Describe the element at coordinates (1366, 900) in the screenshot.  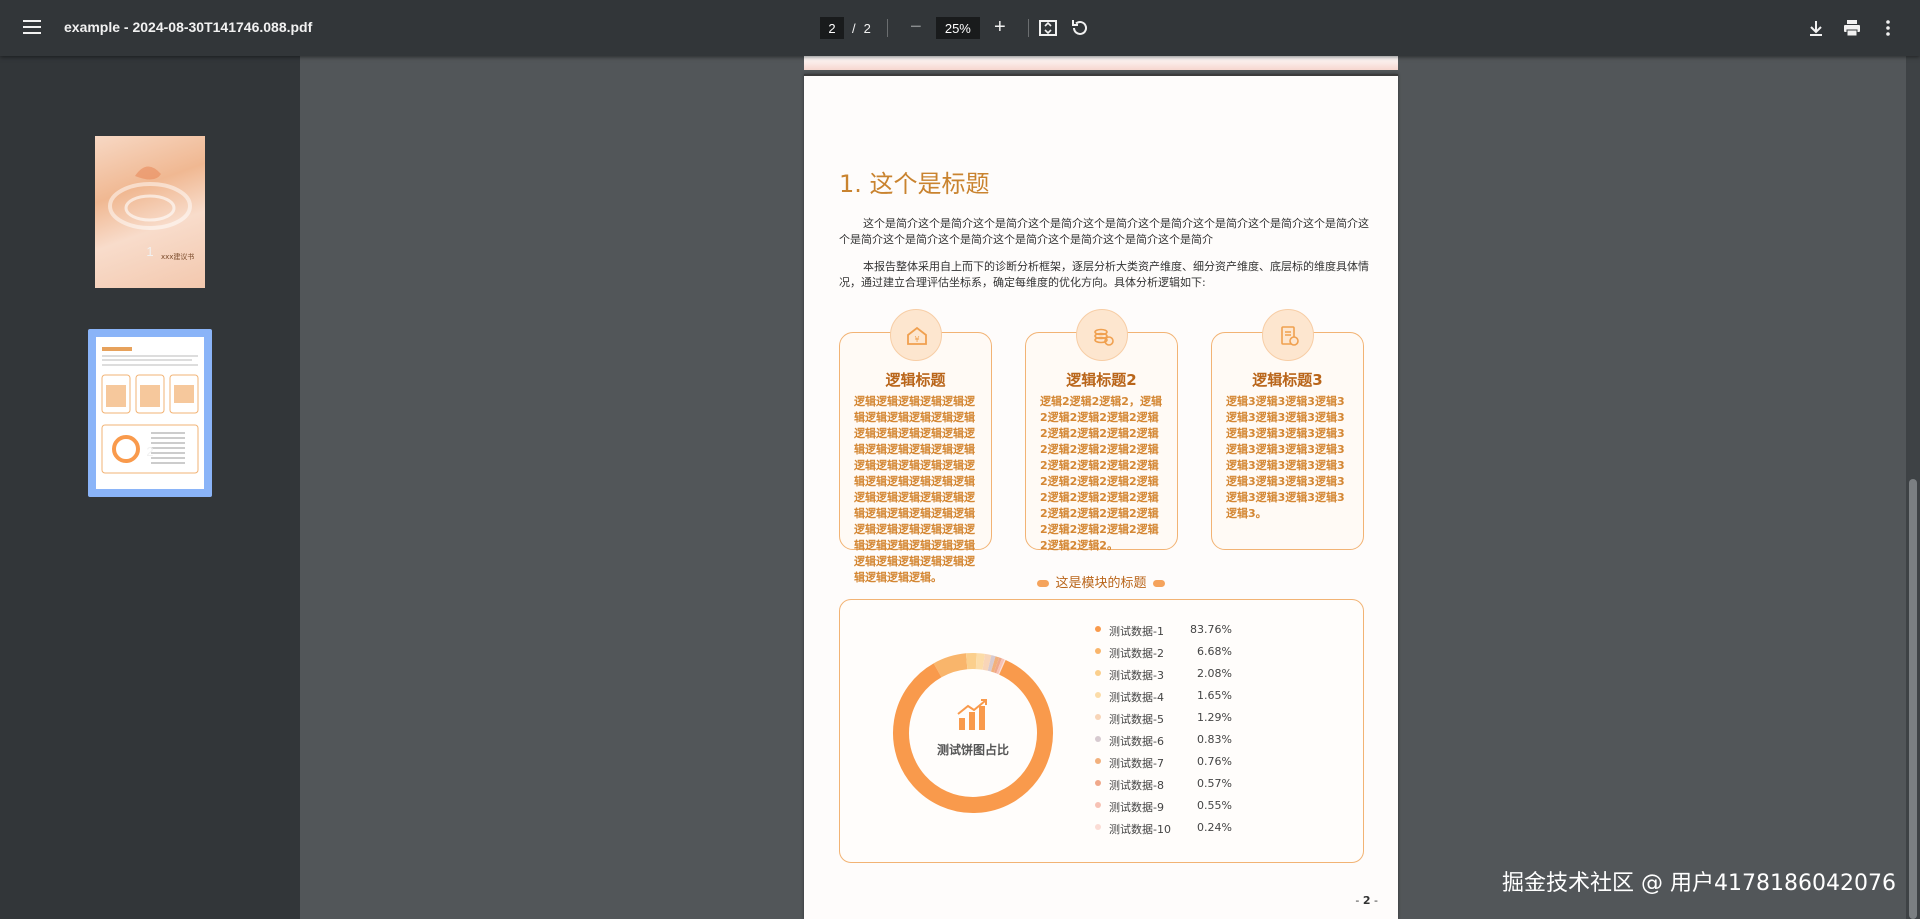
I see `page-footer-number: - 2 -` at that location.